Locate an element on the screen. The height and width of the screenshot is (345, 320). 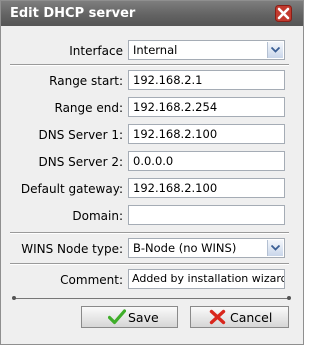
dialog-title: Edit DHCP server is located at coordinates (73, 13).